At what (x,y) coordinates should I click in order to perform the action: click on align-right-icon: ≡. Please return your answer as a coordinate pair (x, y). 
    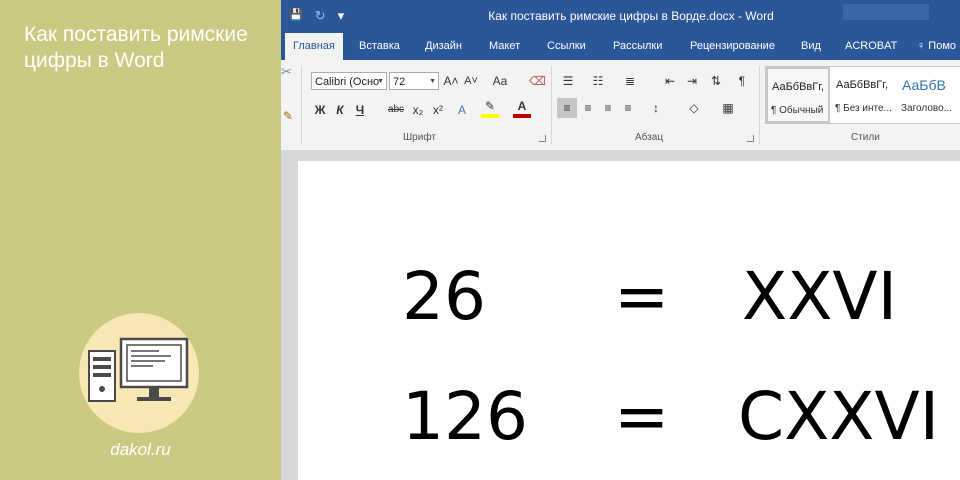
    Looking at the image, I should click on (608, 108).